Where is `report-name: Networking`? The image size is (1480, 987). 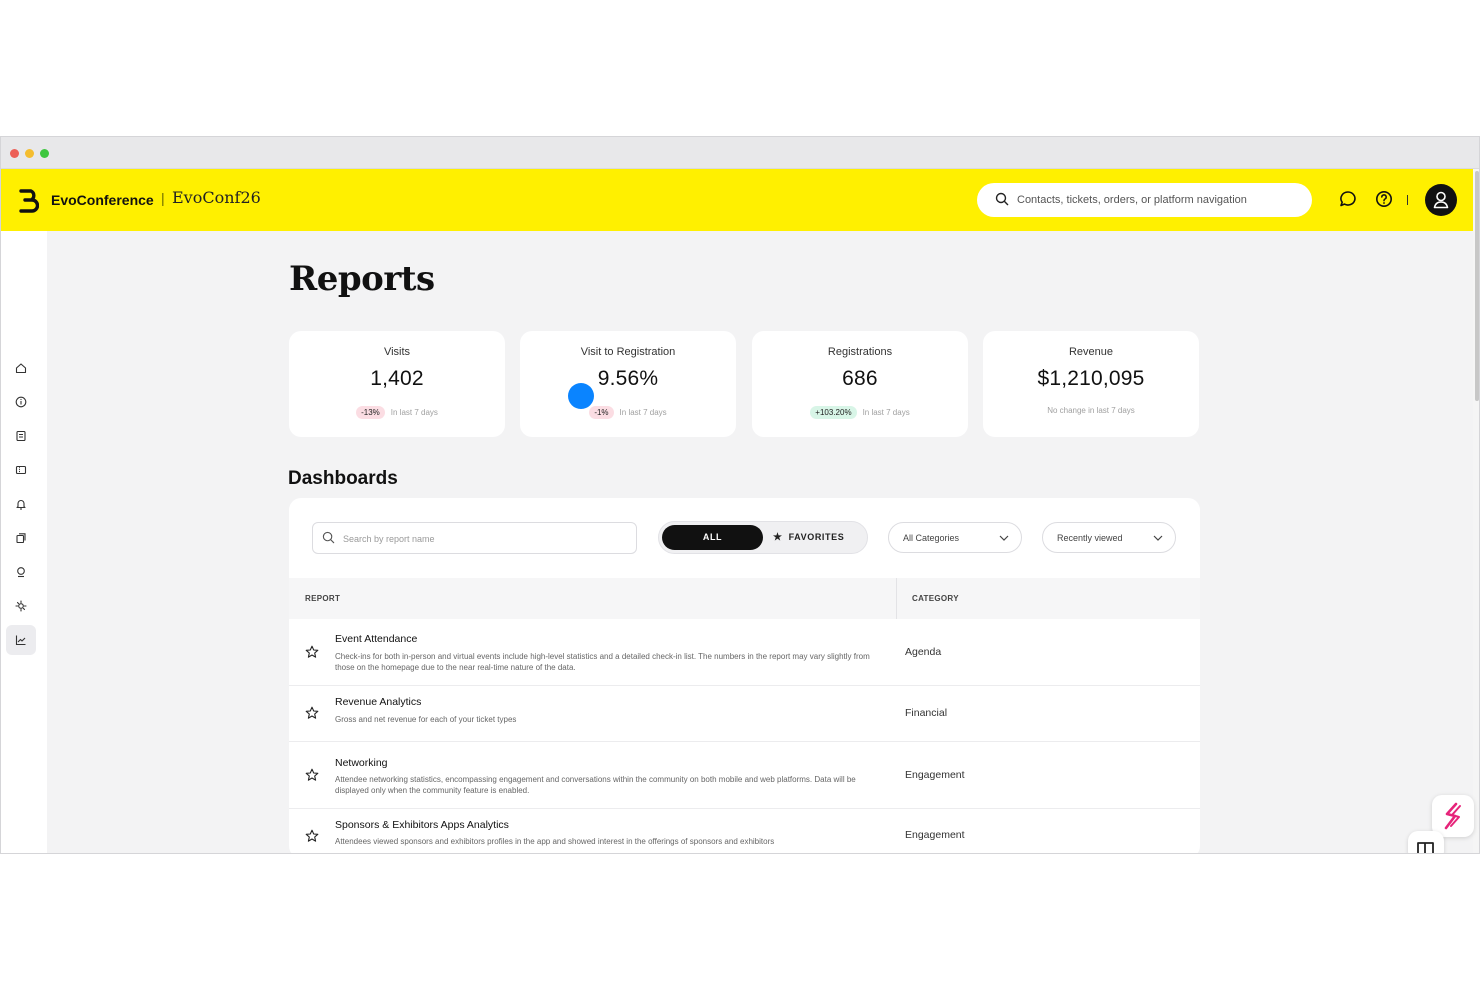
report-name: Networking is located at coordinates (361, 763).